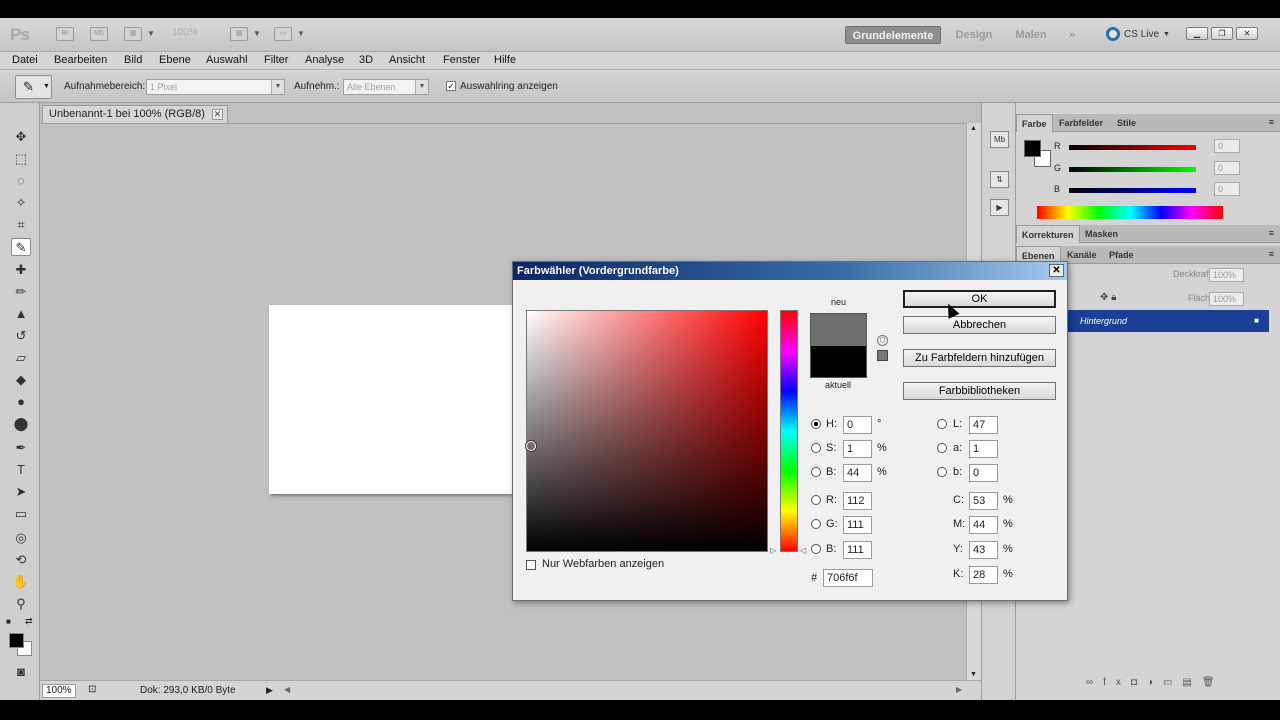 The height and width of the screenshot is (720, 1280). Describe the element at coordinates (857, 550) in the screenshot. I see `rgb-b-input: 111` at that location.